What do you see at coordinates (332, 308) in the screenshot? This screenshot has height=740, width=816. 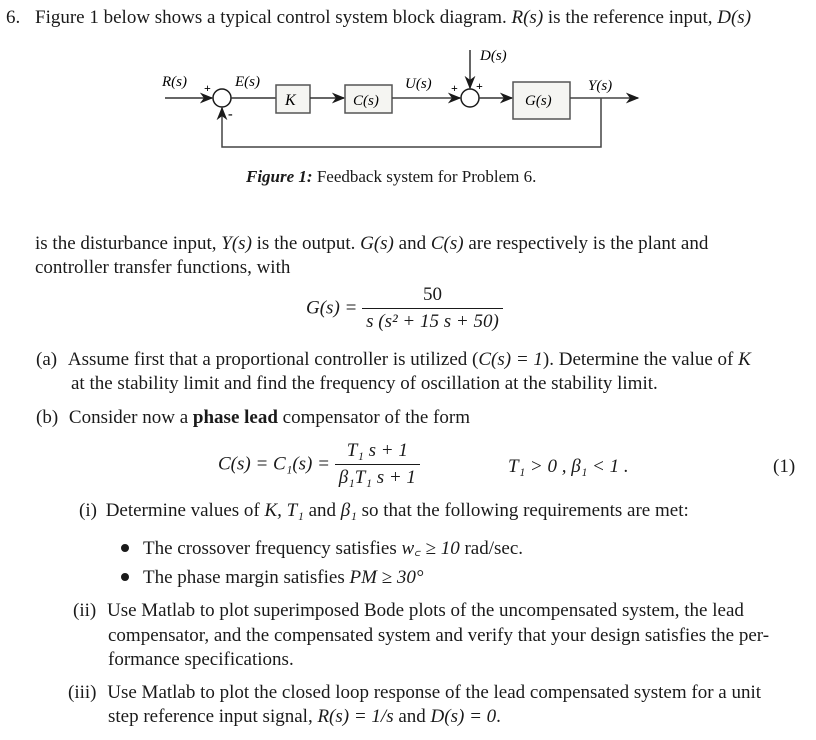 I see `plant-eq-lhs: G(s) =` at bounding box center [332, 308].